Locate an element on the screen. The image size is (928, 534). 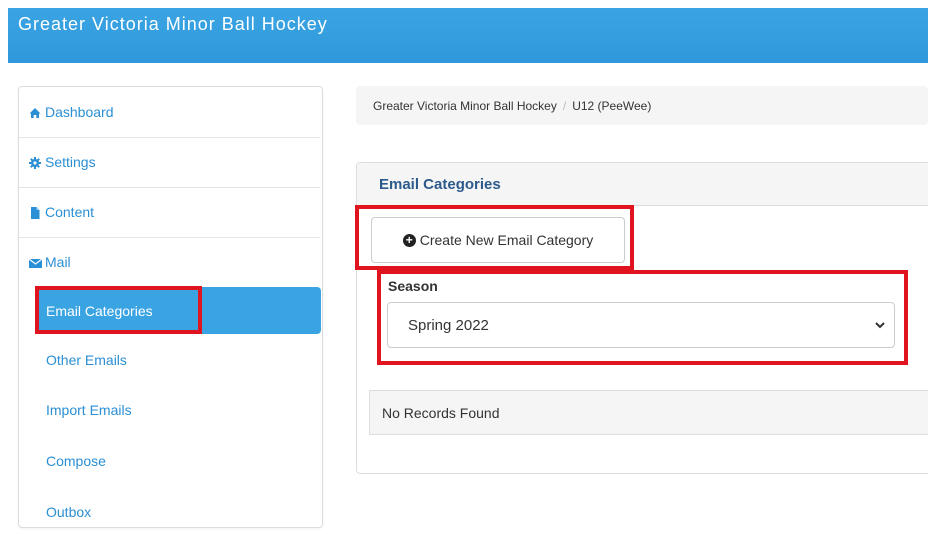
home-icon is located at coordinates (35, 112).